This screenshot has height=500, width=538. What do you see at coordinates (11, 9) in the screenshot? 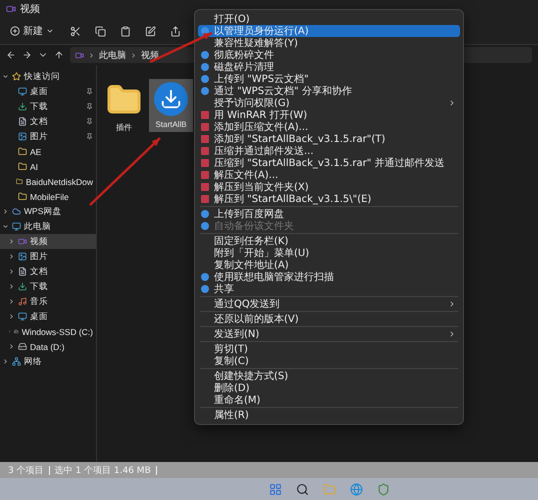
I see `video-folder-icon` at bounding box center [11, 9].